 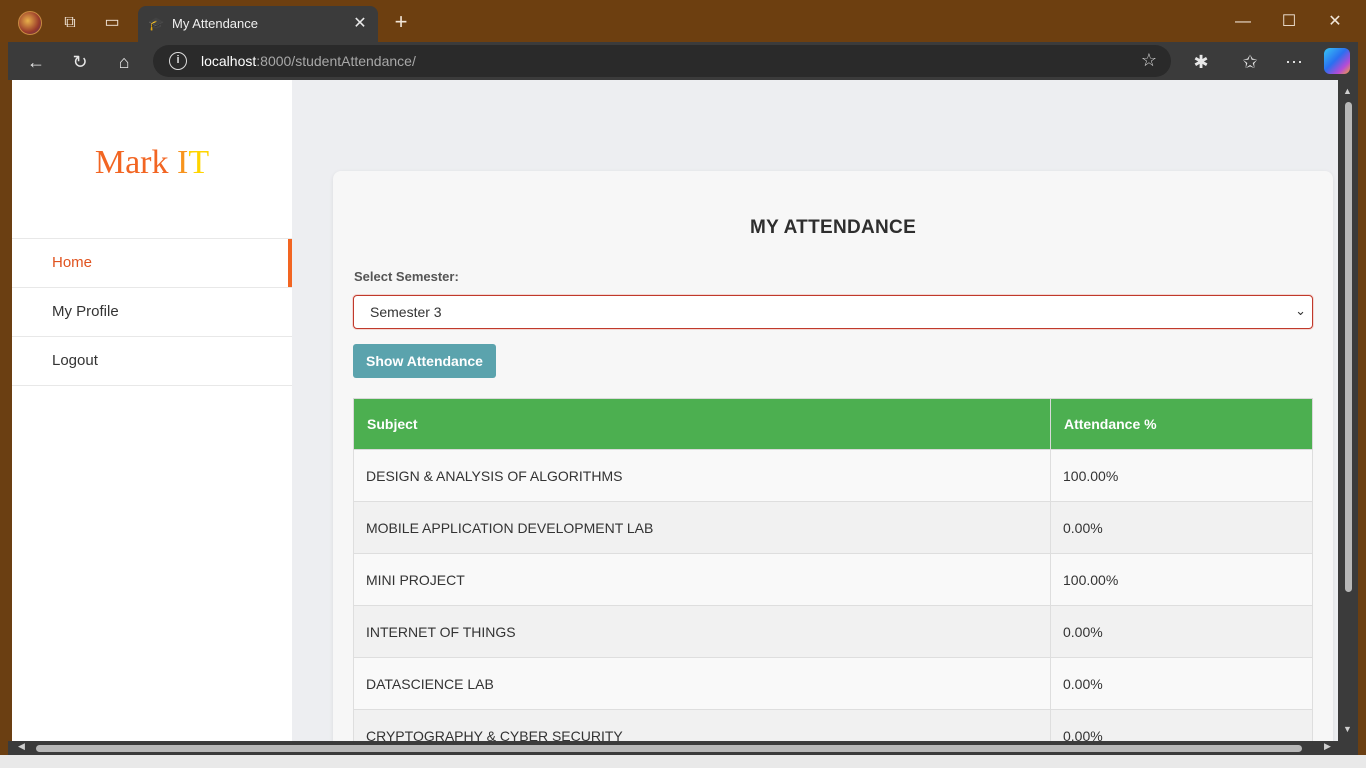 What do you see at coordinates (702, 683) in the screenshot?
I see `subject-cell: DATASCIENCE LAB` at bounding box center [702, 683].